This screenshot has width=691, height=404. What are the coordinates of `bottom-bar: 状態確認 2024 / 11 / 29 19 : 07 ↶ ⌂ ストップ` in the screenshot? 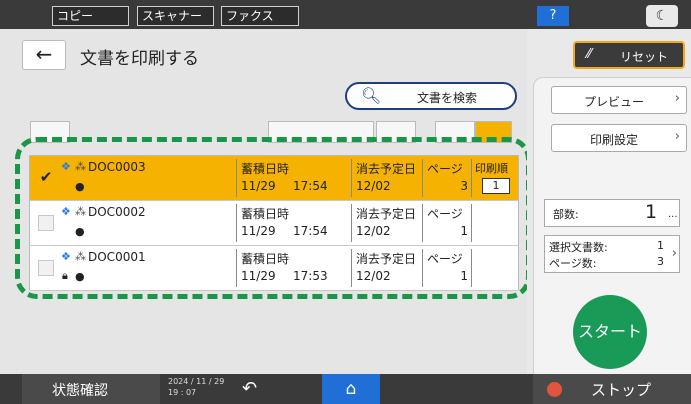 It's located at (345, 389).